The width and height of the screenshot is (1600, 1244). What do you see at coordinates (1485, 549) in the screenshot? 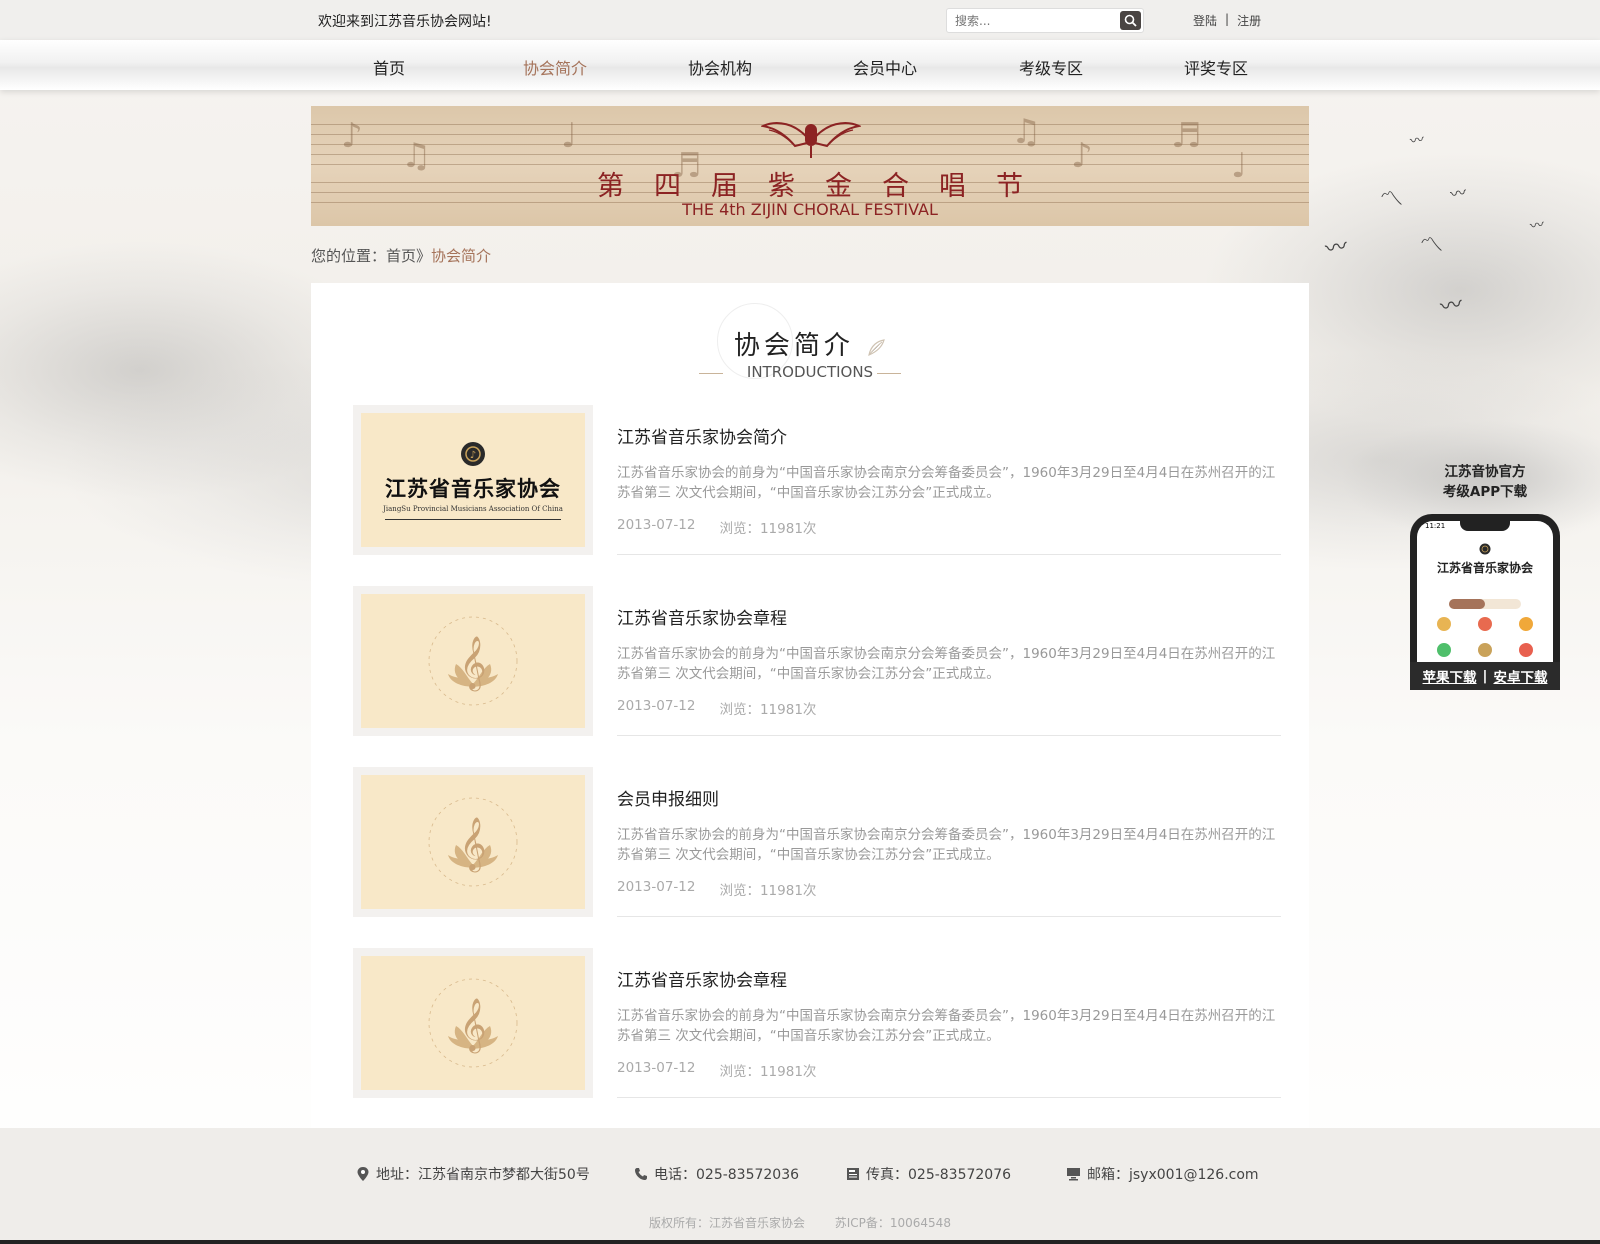
I see `phone-emblem-icon` at bounding box center [1485, 549].